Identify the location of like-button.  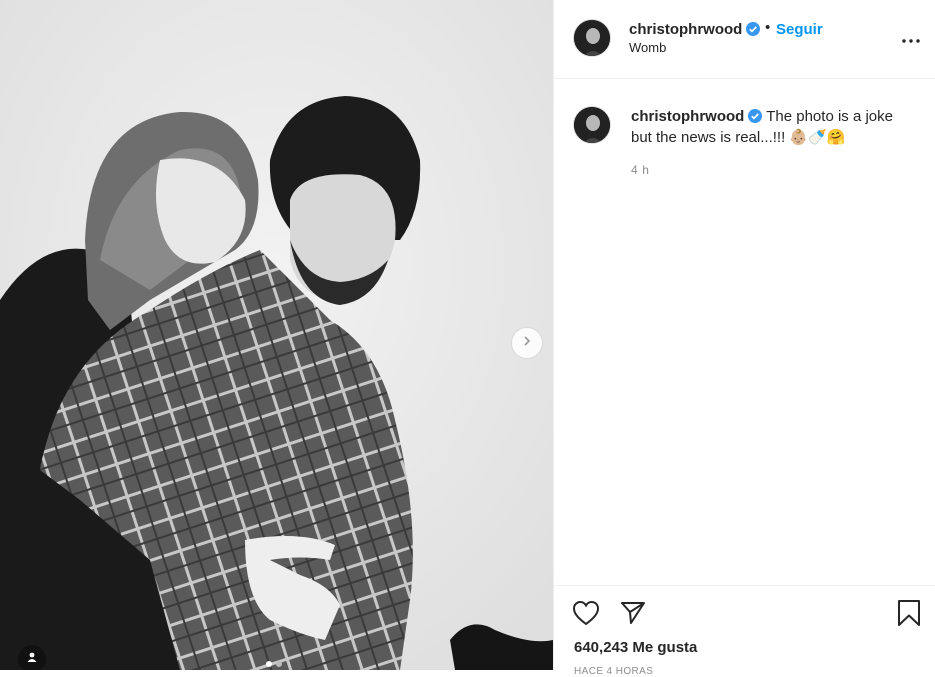
(586, 615).